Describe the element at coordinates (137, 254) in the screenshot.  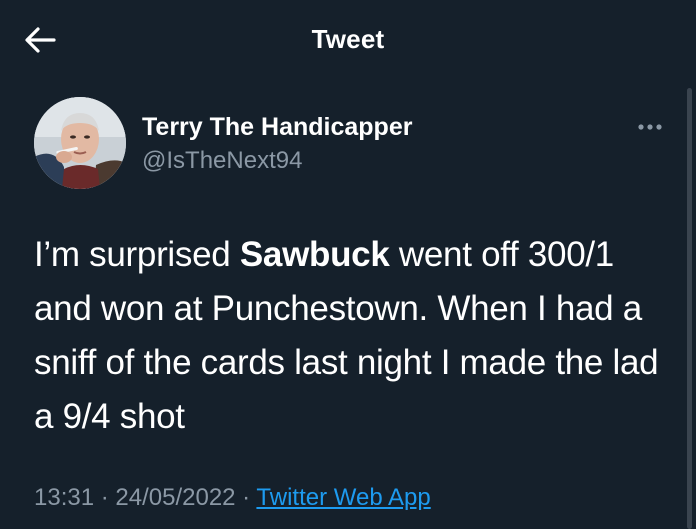
I see `tweet-text-part: I’m surprised` at that location.